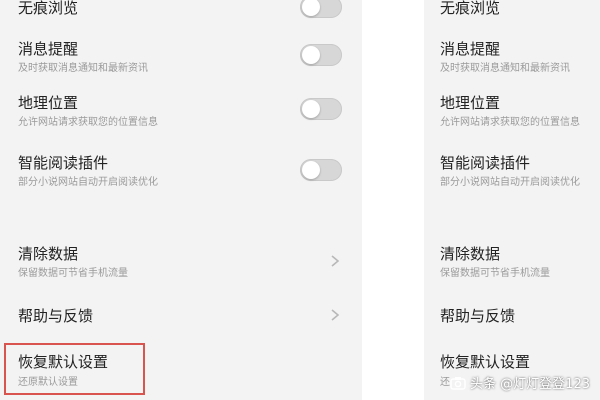 The width and height of the screenshot is (600, 400). I want to click on watermark-text: 头条 @灯灯登登123, so click(530, 384).